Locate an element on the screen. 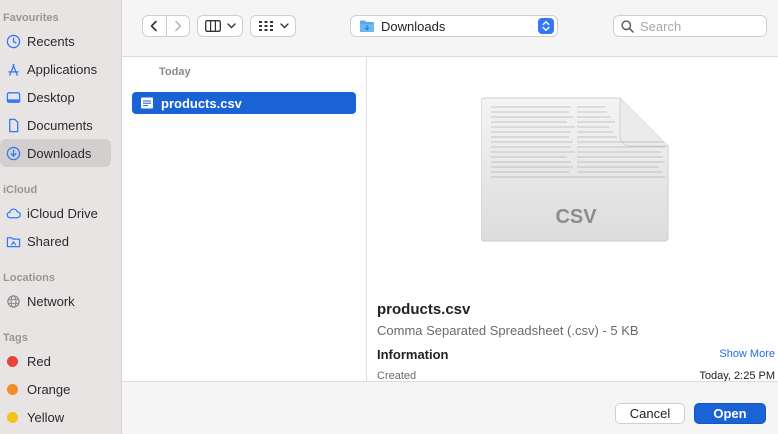 Image resolution: width=778 pixels, height=434 pixels. sidebar-item-label: iCloud Drive is located at coordinates (62, 213).